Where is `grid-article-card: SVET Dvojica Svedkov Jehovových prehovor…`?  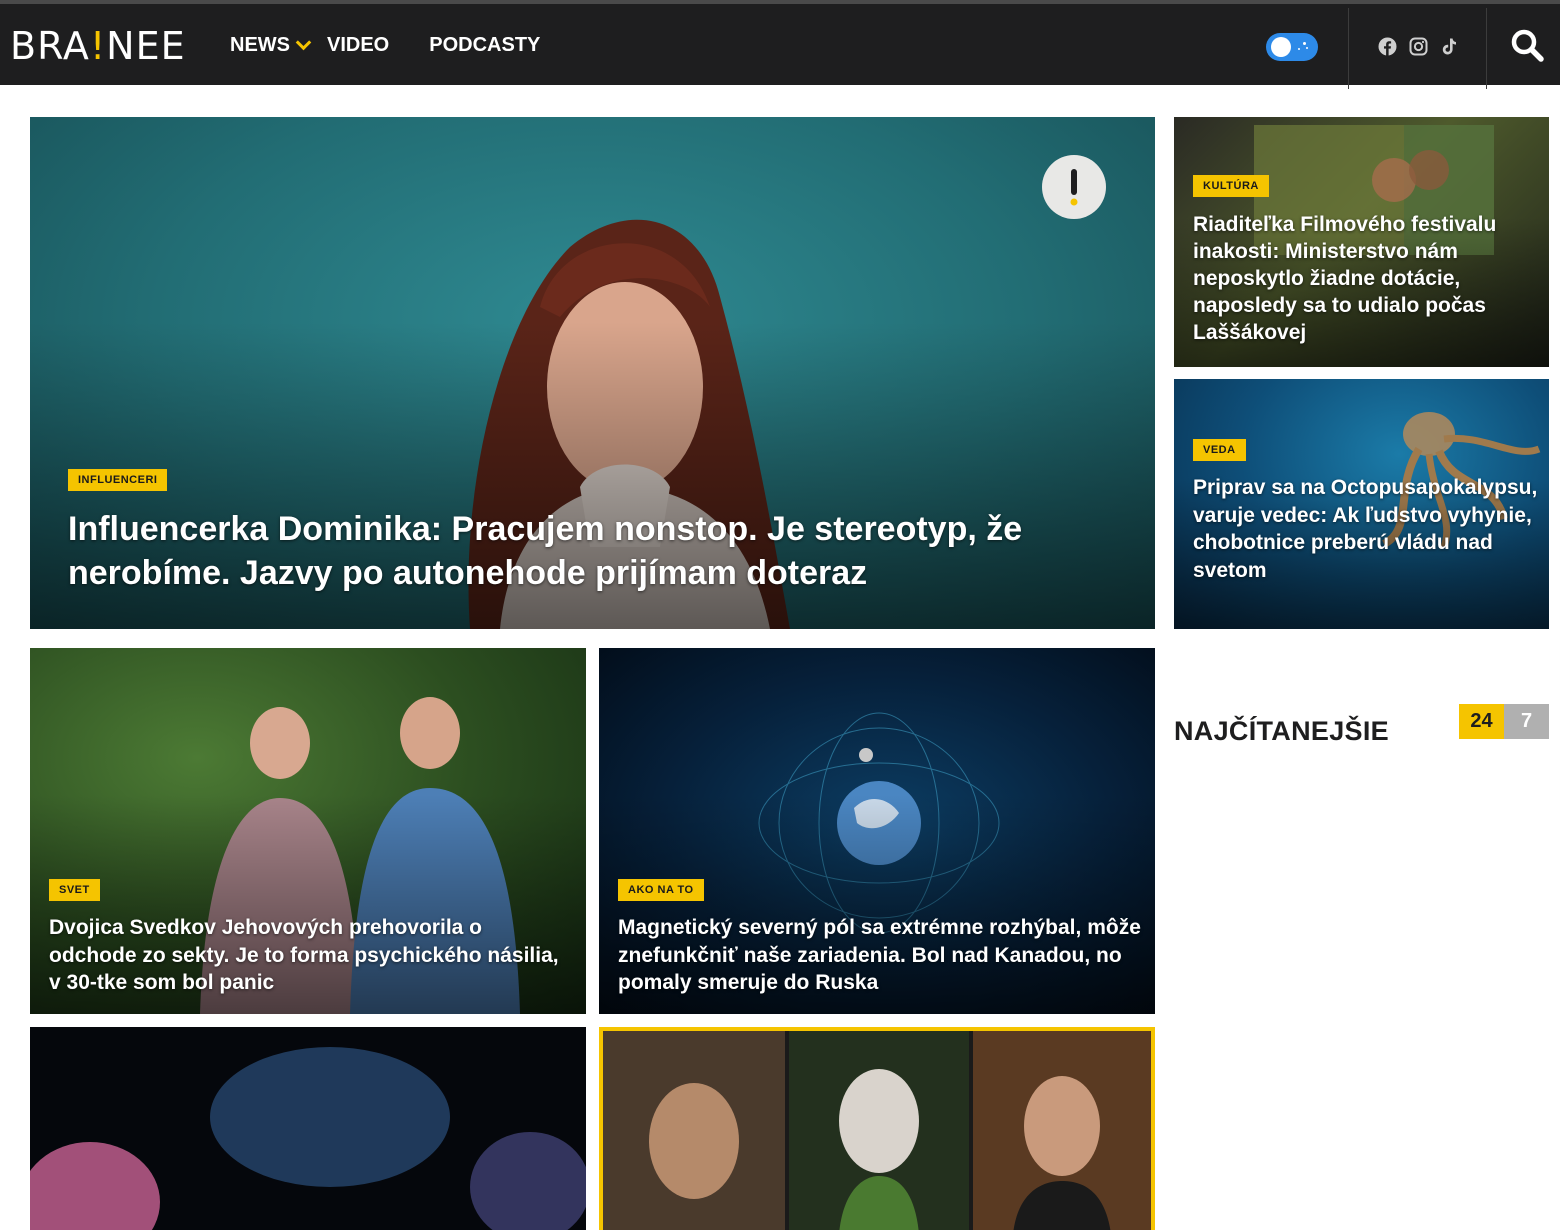
grid-article-card: SVET Dvojica Svedkov Jehovových prehovor… is located at coordinates (308, 831).